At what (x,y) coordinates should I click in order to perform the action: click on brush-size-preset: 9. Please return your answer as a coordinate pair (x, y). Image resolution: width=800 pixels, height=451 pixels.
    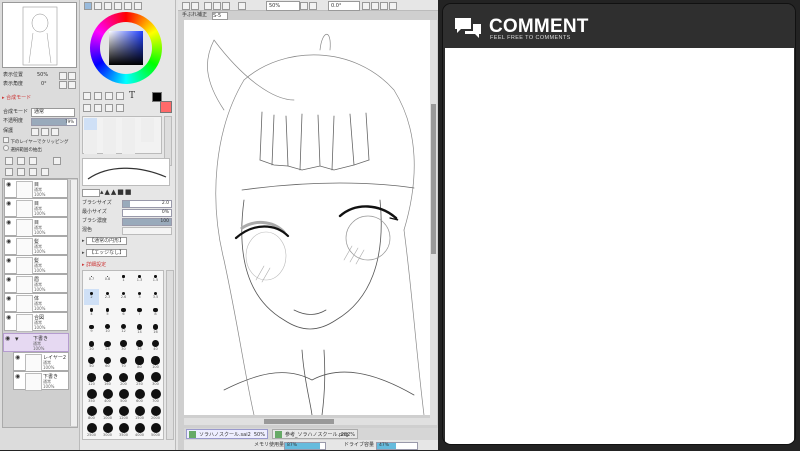
    Looking at the image, I should click on (91, 330).